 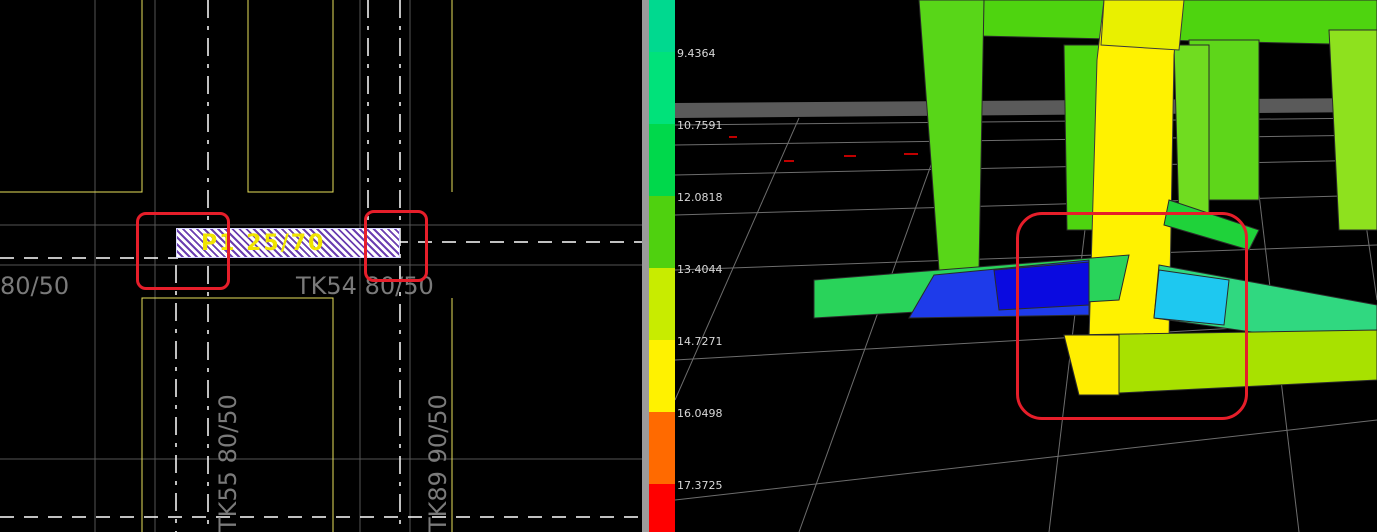 I want to click on legend-label: 12.0818, so click(x=700, y=197).